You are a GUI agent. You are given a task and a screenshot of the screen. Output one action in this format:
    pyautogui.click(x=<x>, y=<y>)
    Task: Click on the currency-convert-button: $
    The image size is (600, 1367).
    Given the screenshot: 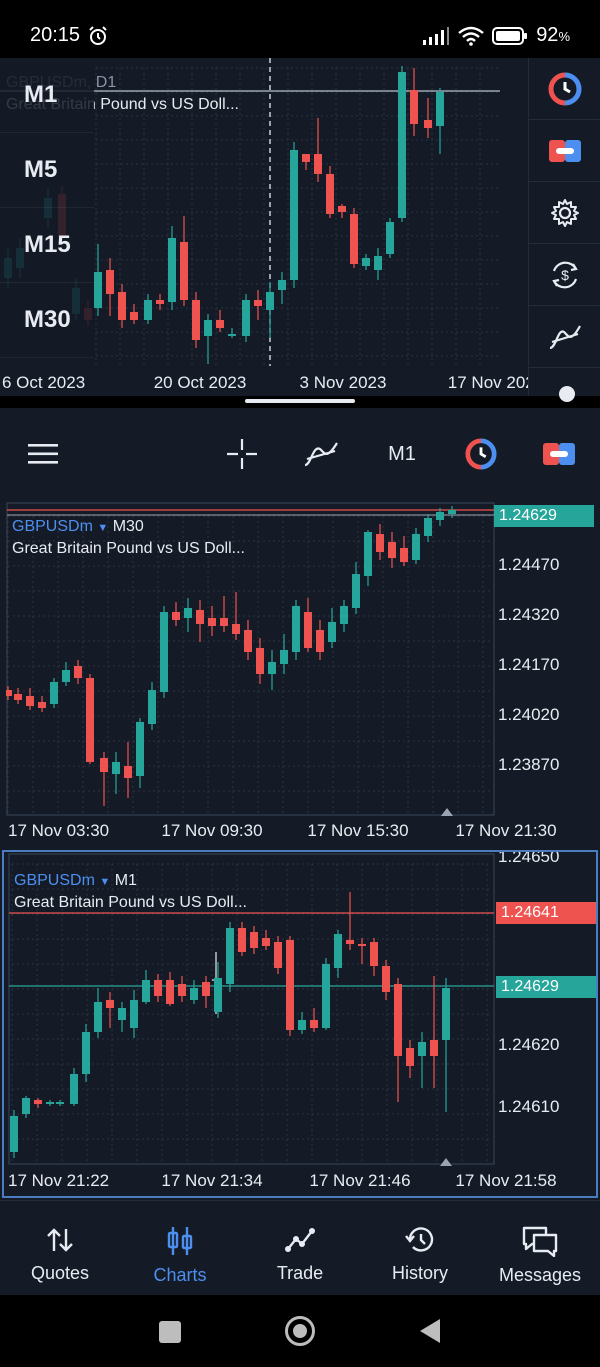 What is the action you would take?
    pyautogui.click(x=564, y=275)
    